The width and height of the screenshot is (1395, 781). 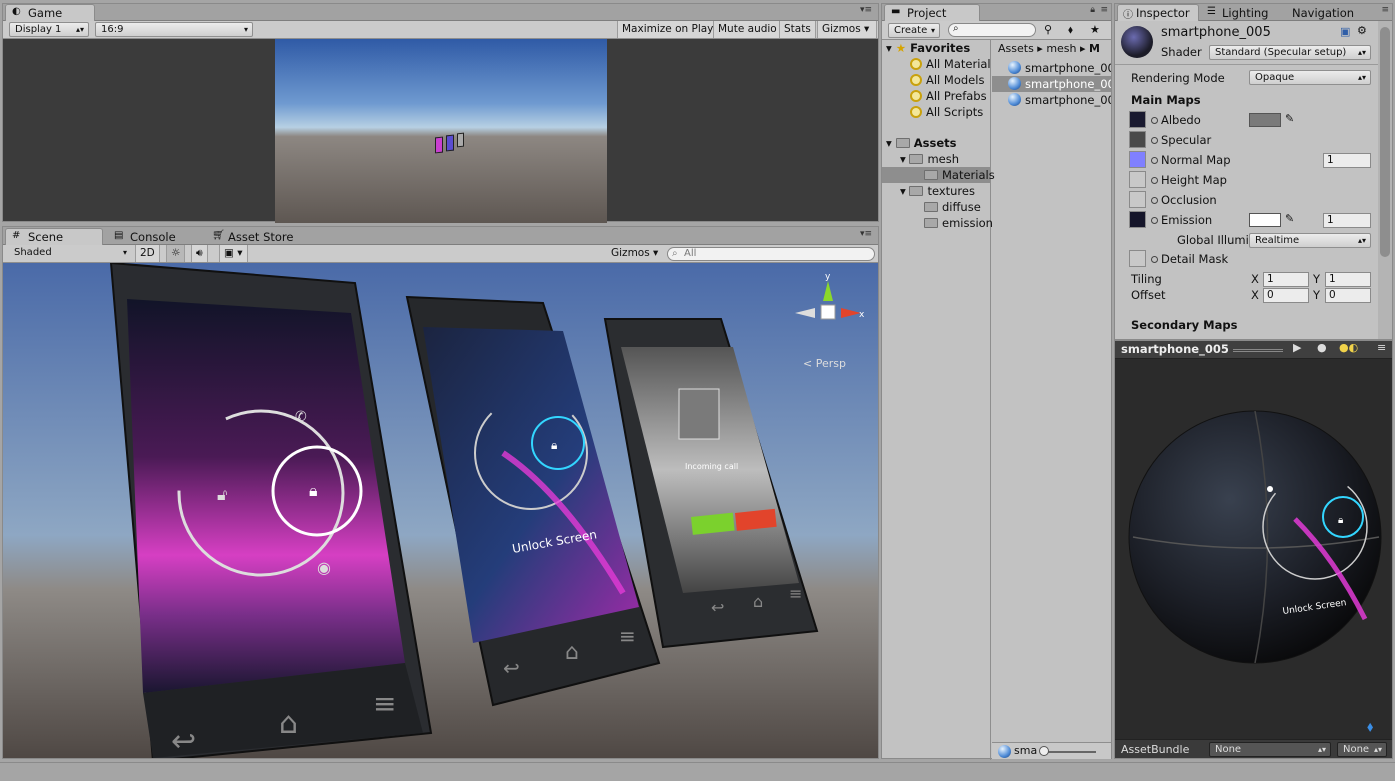 I want to click on gear-icon: ⚙, so click(x=1362, y=30).